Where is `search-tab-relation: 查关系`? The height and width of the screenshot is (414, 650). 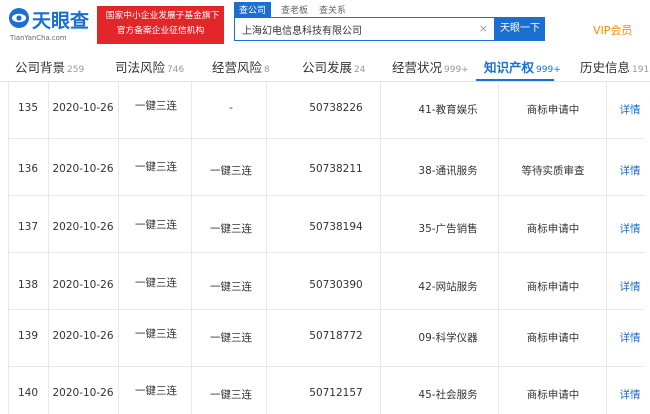
search-tab-relation: 查关系 is located at coordinates (332, 9).